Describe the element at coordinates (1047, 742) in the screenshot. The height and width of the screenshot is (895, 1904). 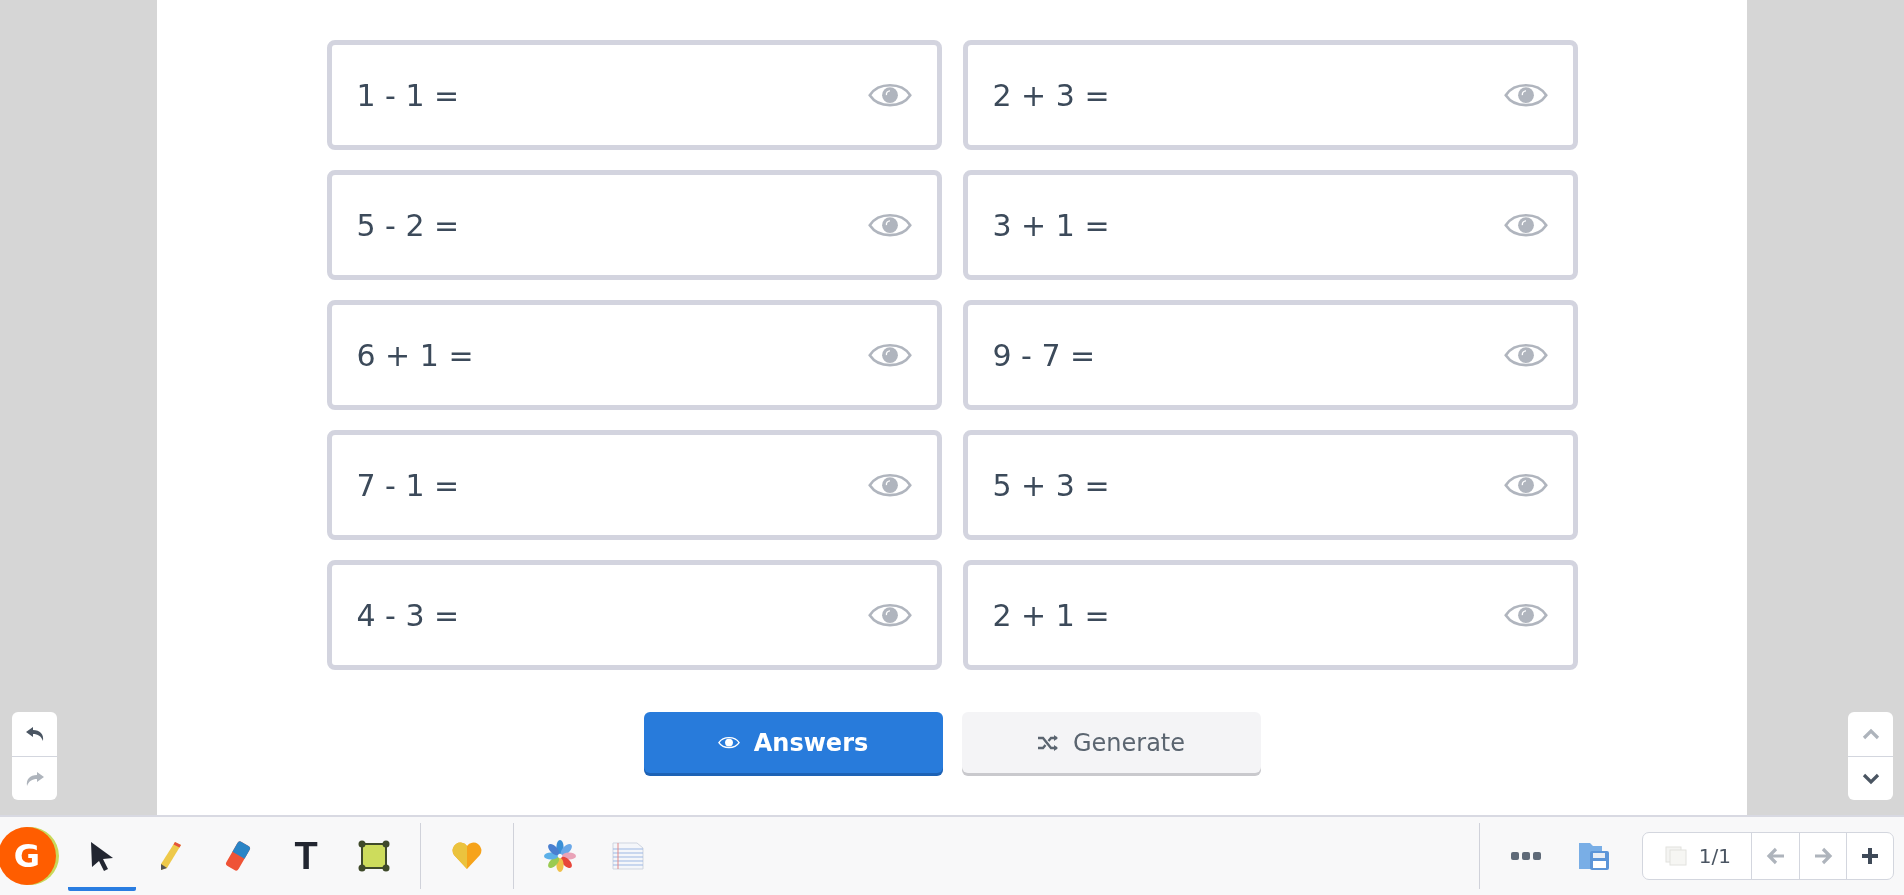
I see `shuffle-icon` at that location.